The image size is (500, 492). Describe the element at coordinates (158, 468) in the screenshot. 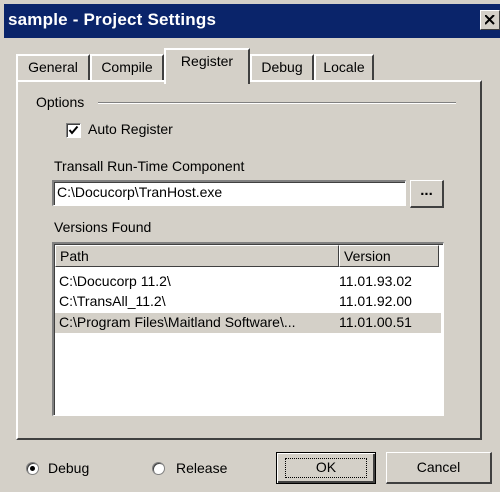

I see `release-radio` at that location.